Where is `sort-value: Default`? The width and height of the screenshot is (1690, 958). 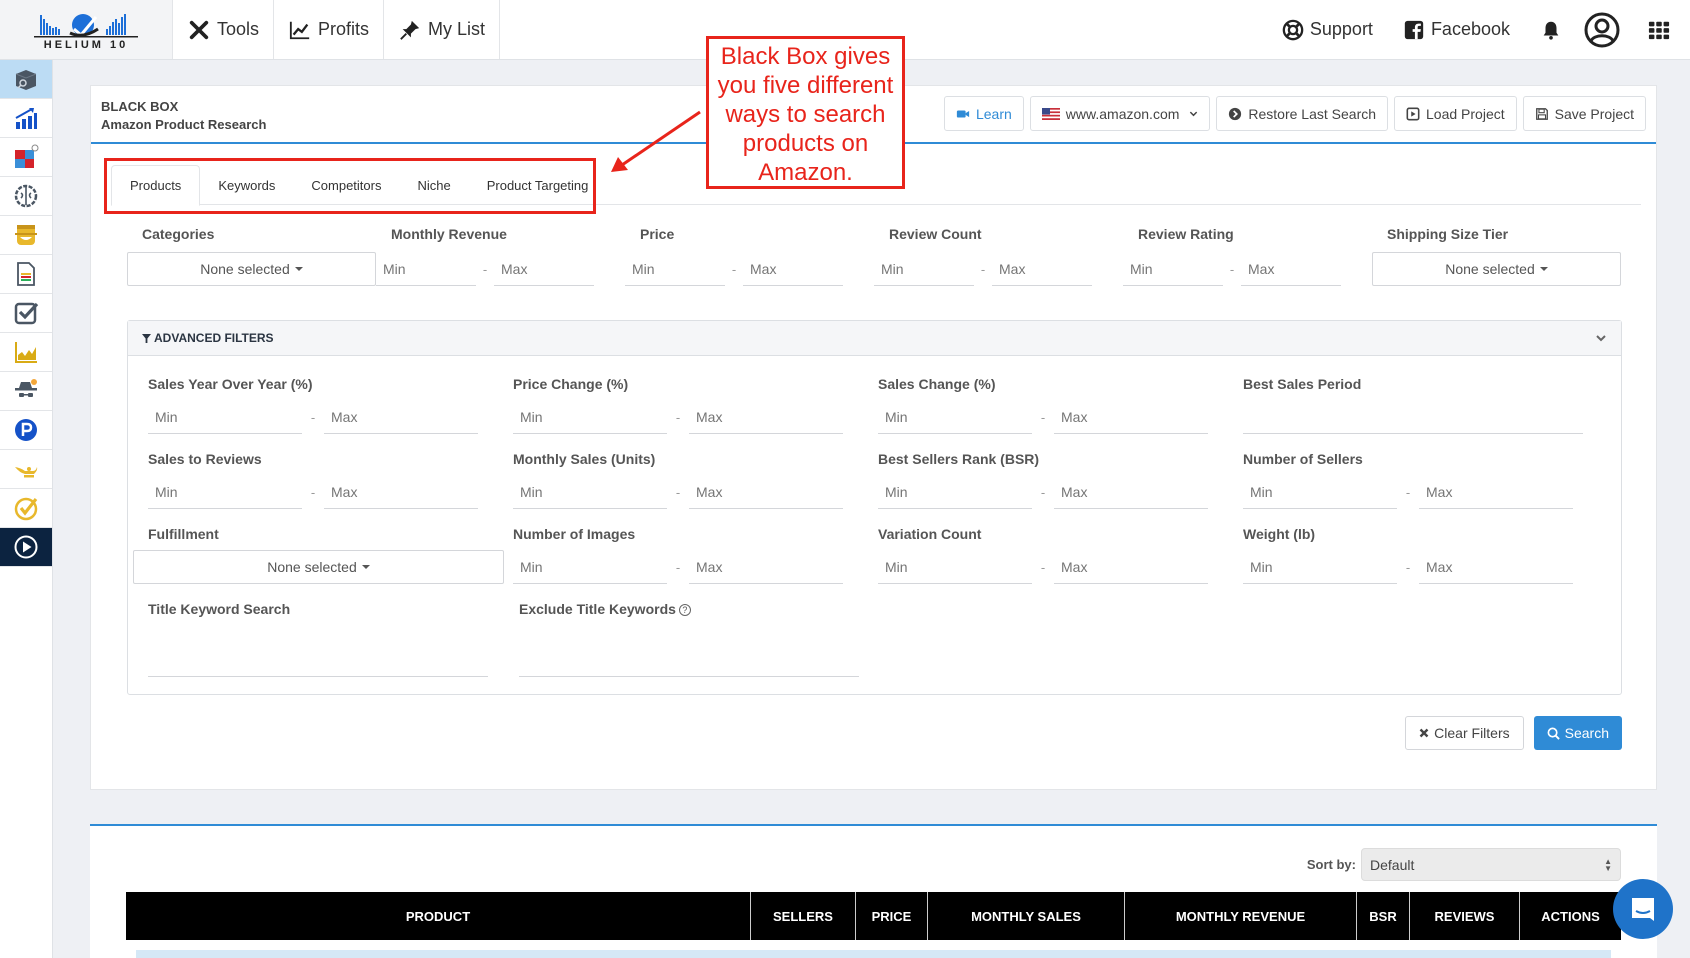 sort-value: Default is located at coordinates (1392, 864).